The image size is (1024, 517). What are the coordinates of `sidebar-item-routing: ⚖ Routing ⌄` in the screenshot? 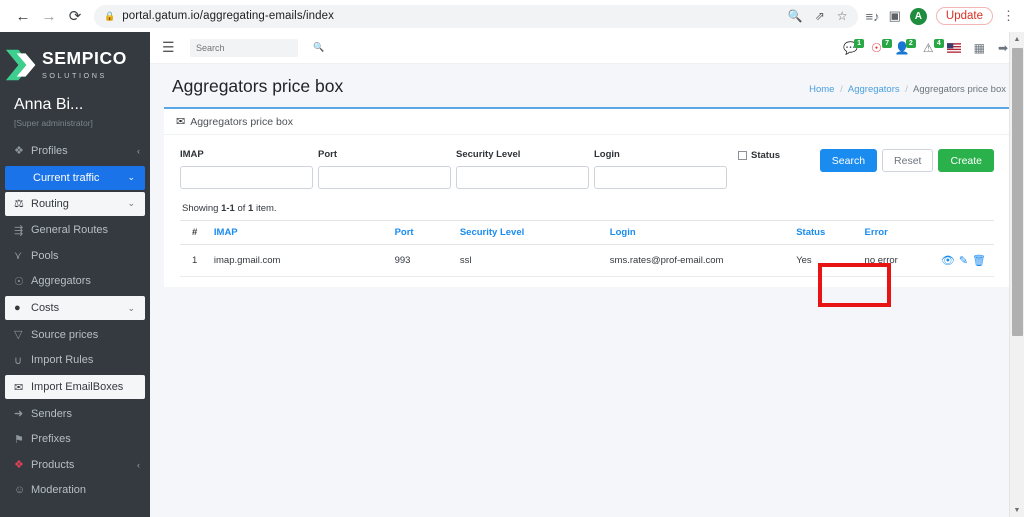 It's located at (75, 203).